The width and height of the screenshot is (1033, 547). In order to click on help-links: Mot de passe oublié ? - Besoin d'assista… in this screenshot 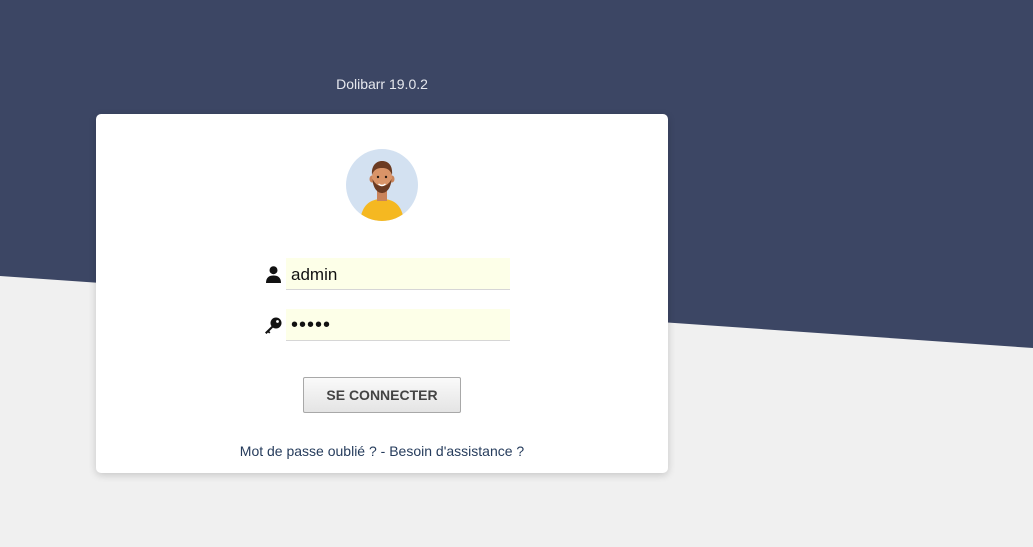, I will do `click(382, 451)`.